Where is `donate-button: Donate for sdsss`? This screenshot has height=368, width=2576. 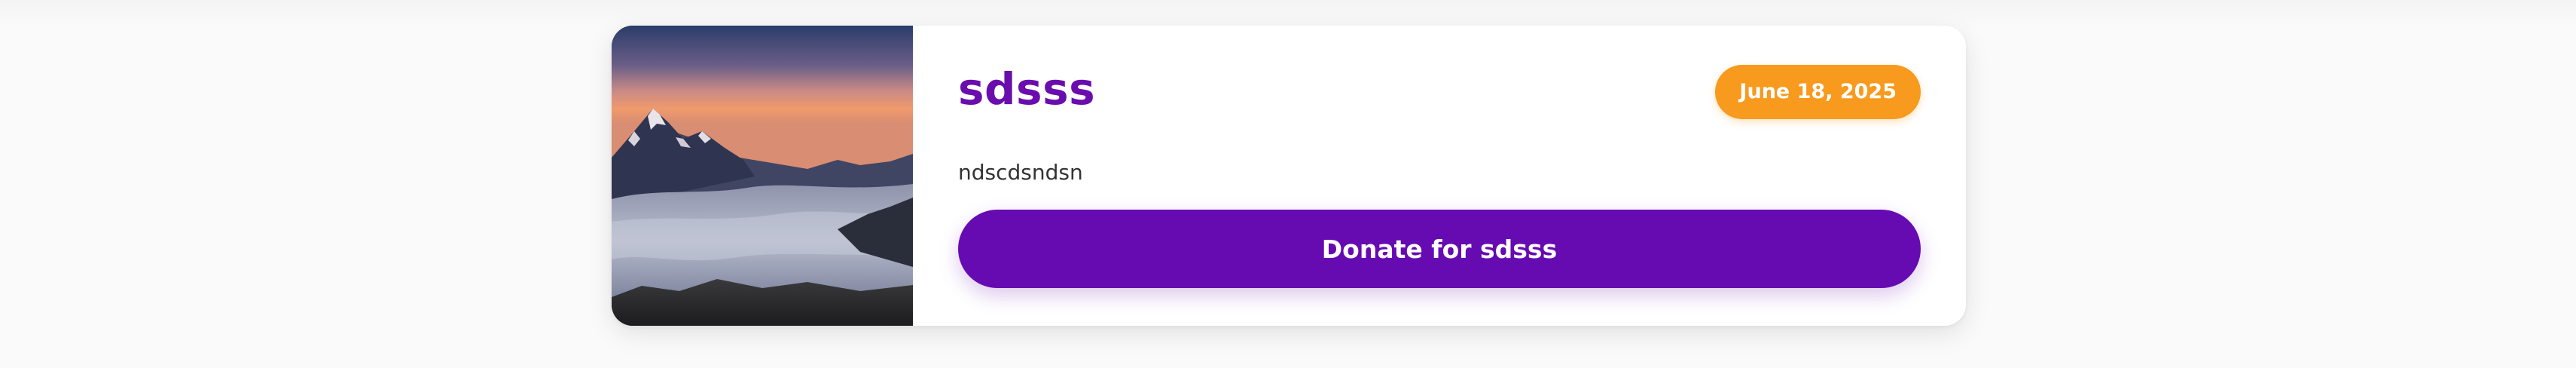
donate-button: Donate for sdsss is located at coordinates (1440, 249).